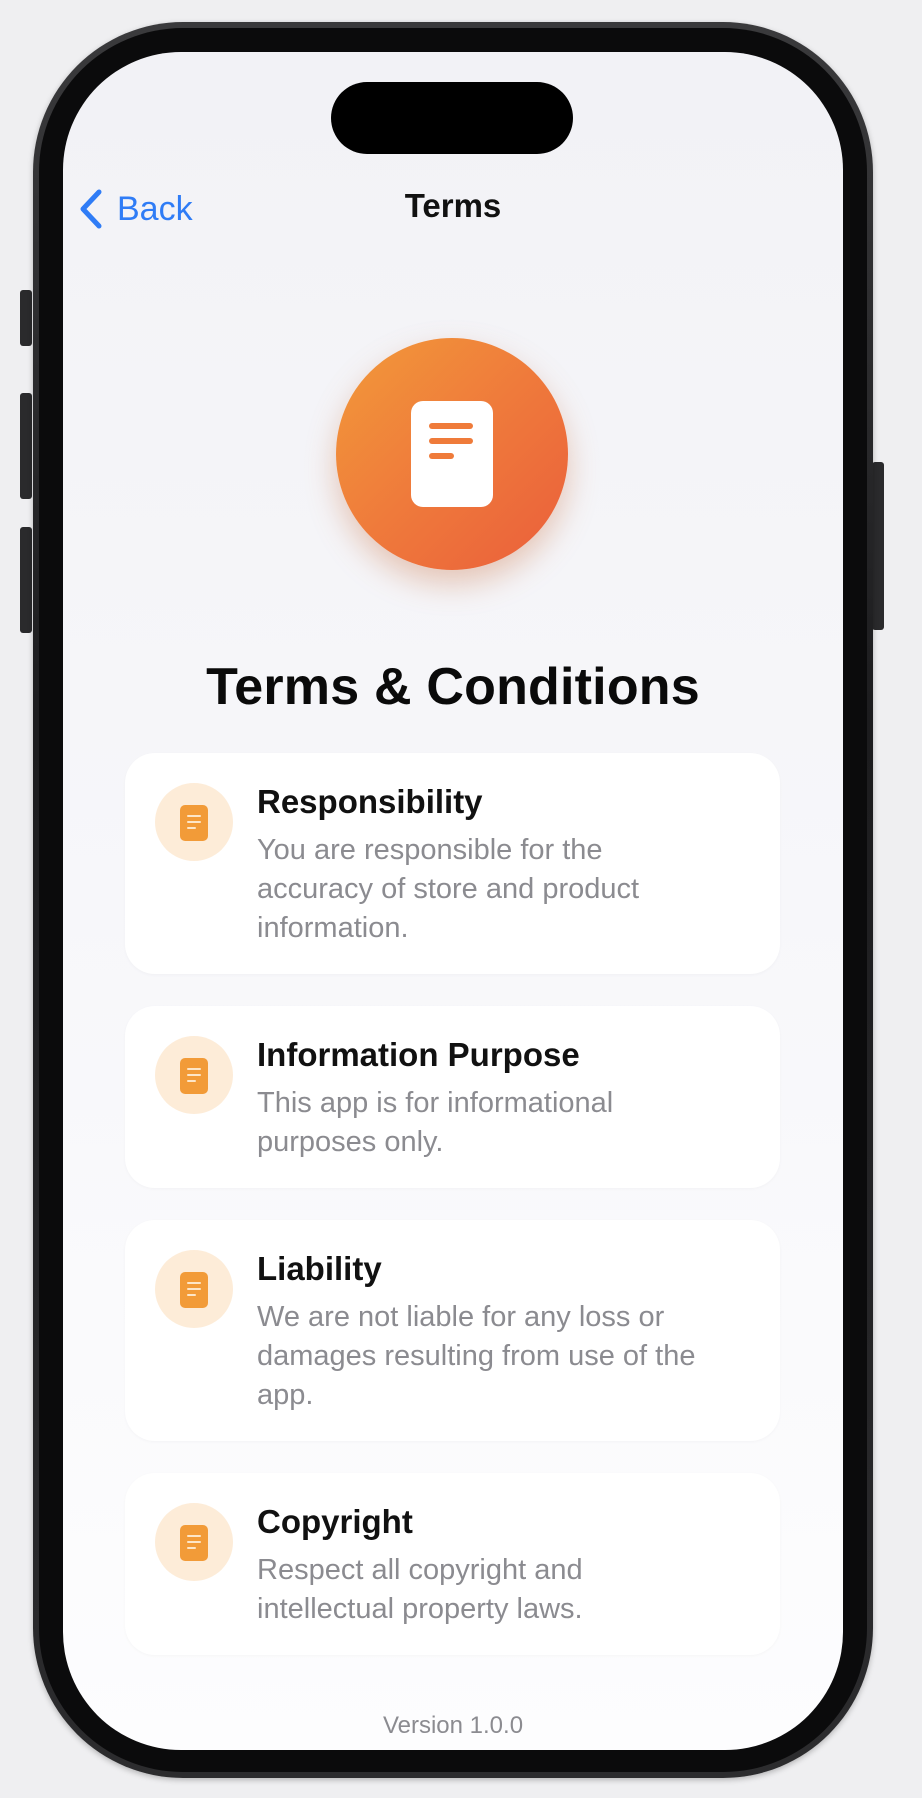  I want to click on action-button, so click(26, 318).